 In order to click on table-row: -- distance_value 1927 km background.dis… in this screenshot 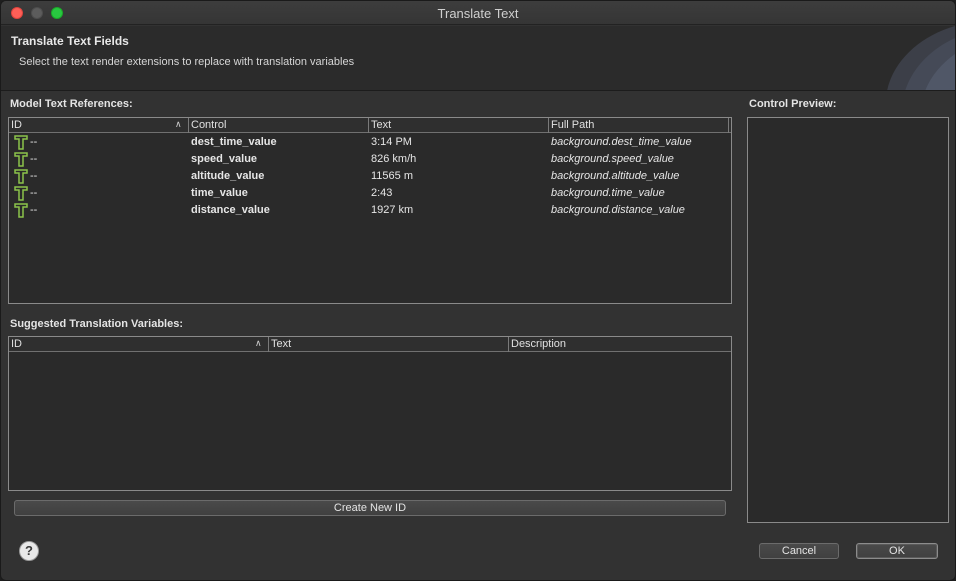, I will do `click(370, 210)`.